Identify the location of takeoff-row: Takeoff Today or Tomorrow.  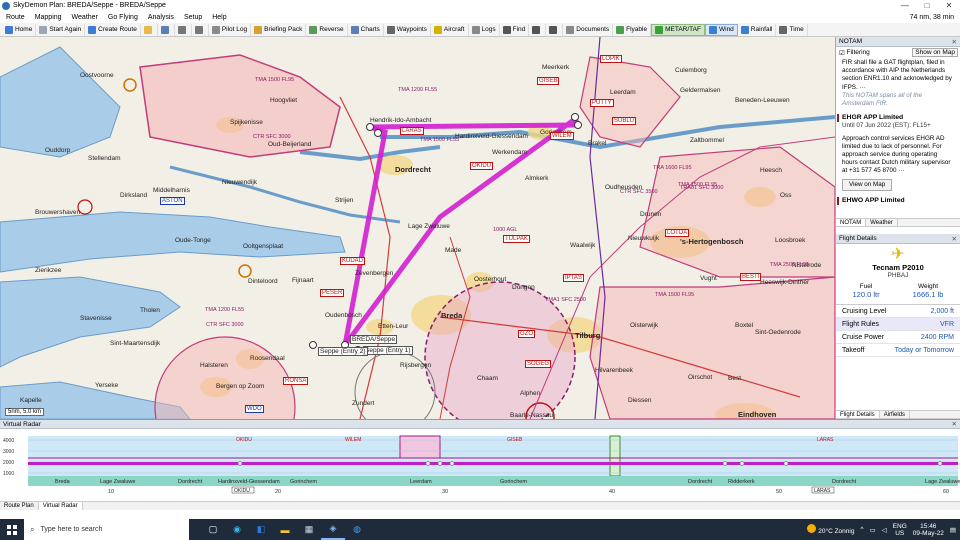
(898, 350).